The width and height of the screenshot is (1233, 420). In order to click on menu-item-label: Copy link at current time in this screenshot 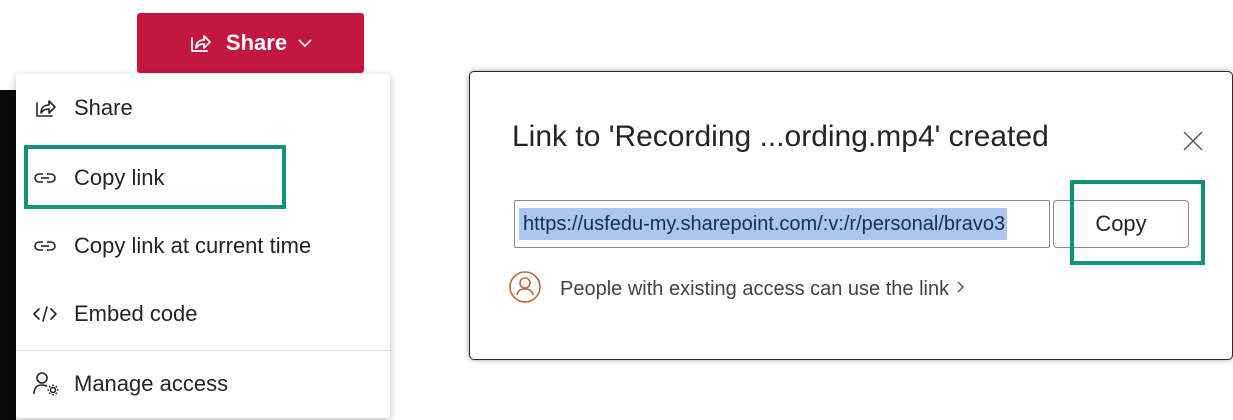, I will do `click(193, 245)`.